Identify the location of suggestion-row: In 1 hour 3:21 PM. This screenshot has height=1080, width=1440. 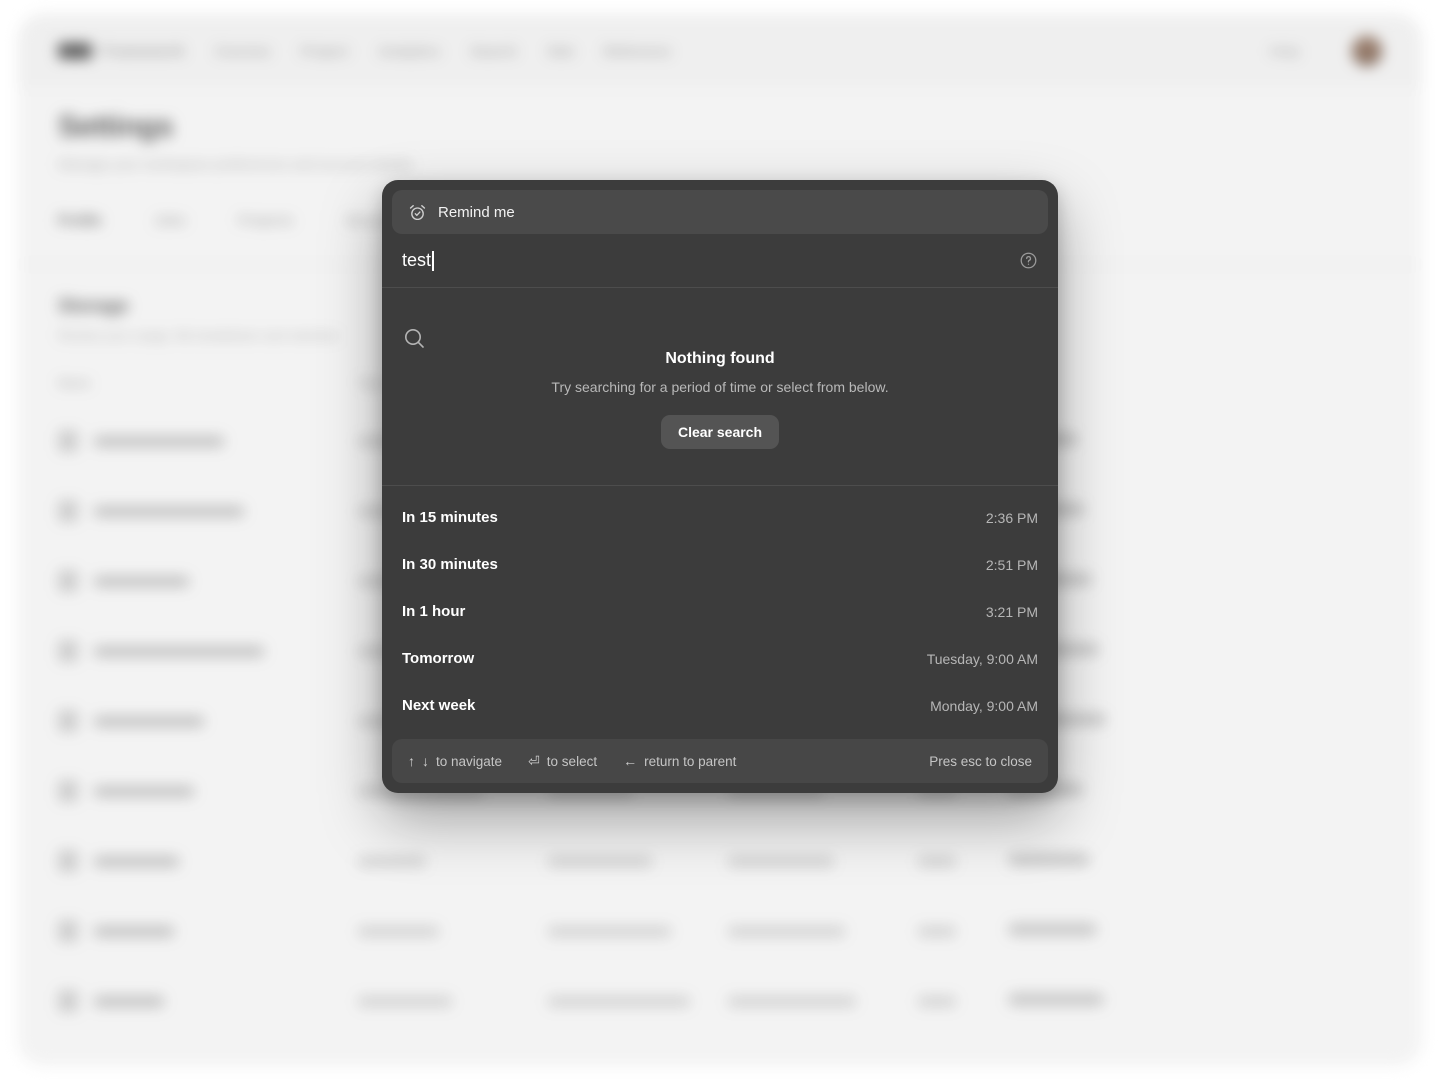
(720, 611).